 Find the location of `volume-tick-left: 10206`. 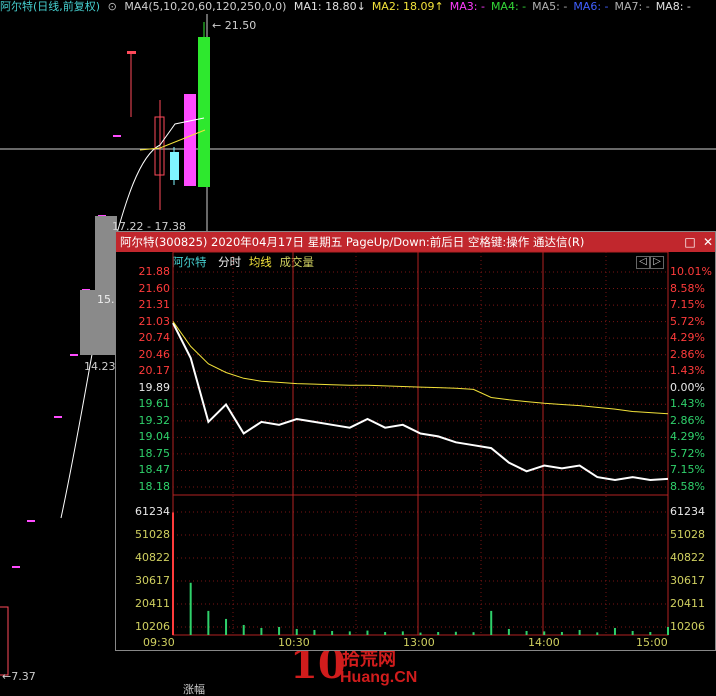

volume-tick-left: 10206 is located at coordinates (152, 626).